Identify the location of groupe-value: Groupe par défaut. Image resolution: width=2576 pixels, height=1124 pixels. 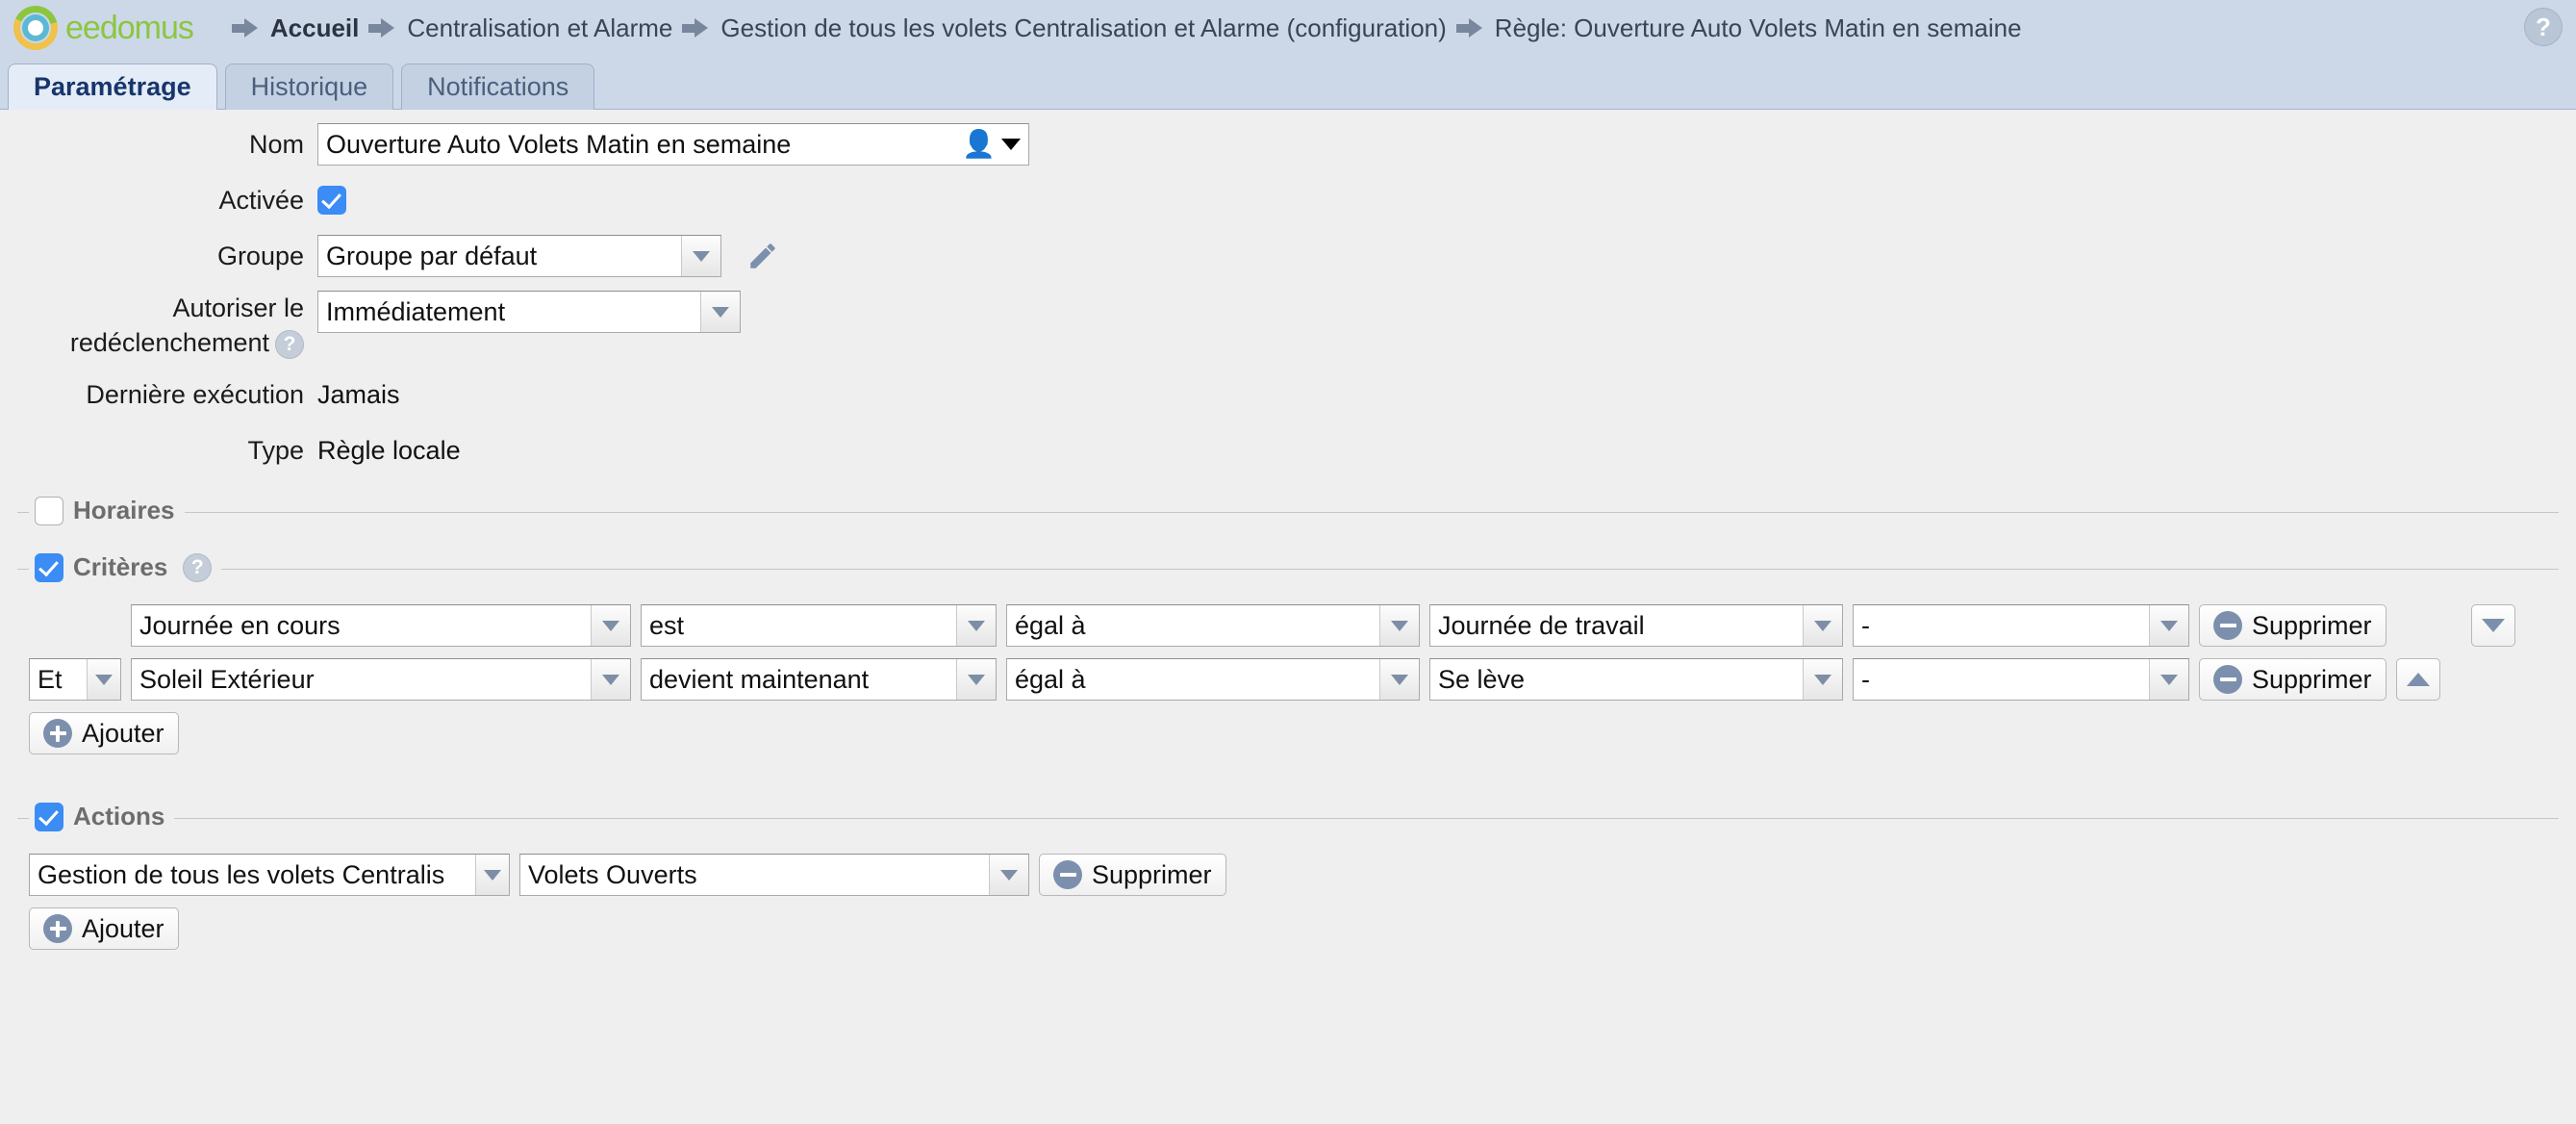
(432, 255).